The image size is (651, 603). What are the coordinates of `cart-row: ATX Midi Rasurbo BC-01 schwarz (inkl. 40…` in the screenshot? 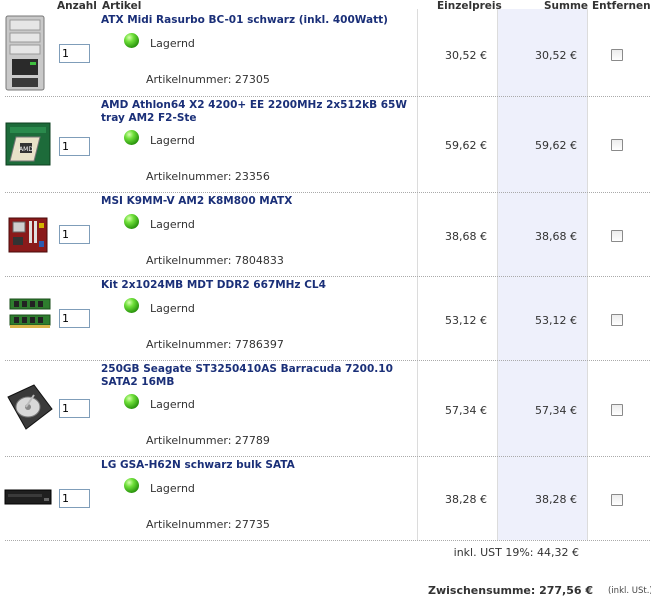 It's located at (325, 53).